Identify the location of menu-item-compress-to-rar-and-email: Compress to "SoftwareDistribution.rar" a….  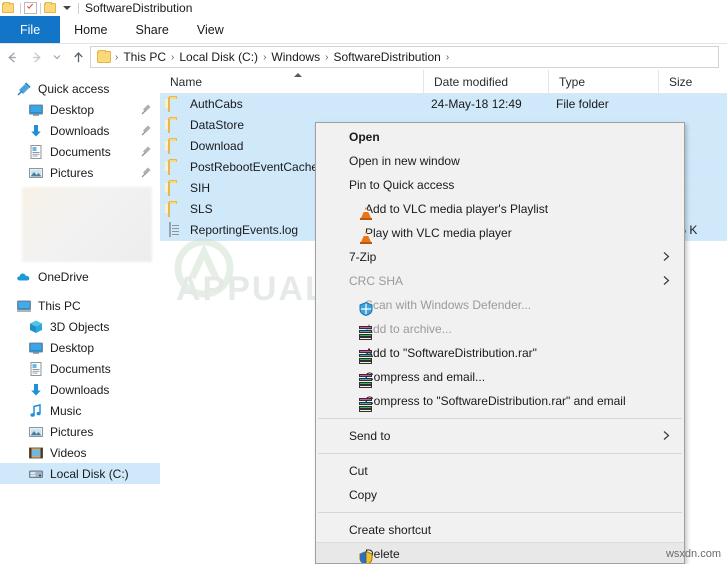
(500, 401).